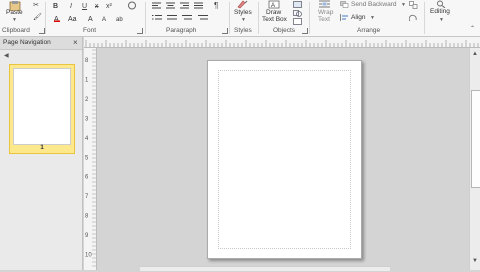 This screenshot has width=480, height=272. Describe the element at coordinates (97, 6) in the screenshot. I see `strikethrough-button: x` at that location.